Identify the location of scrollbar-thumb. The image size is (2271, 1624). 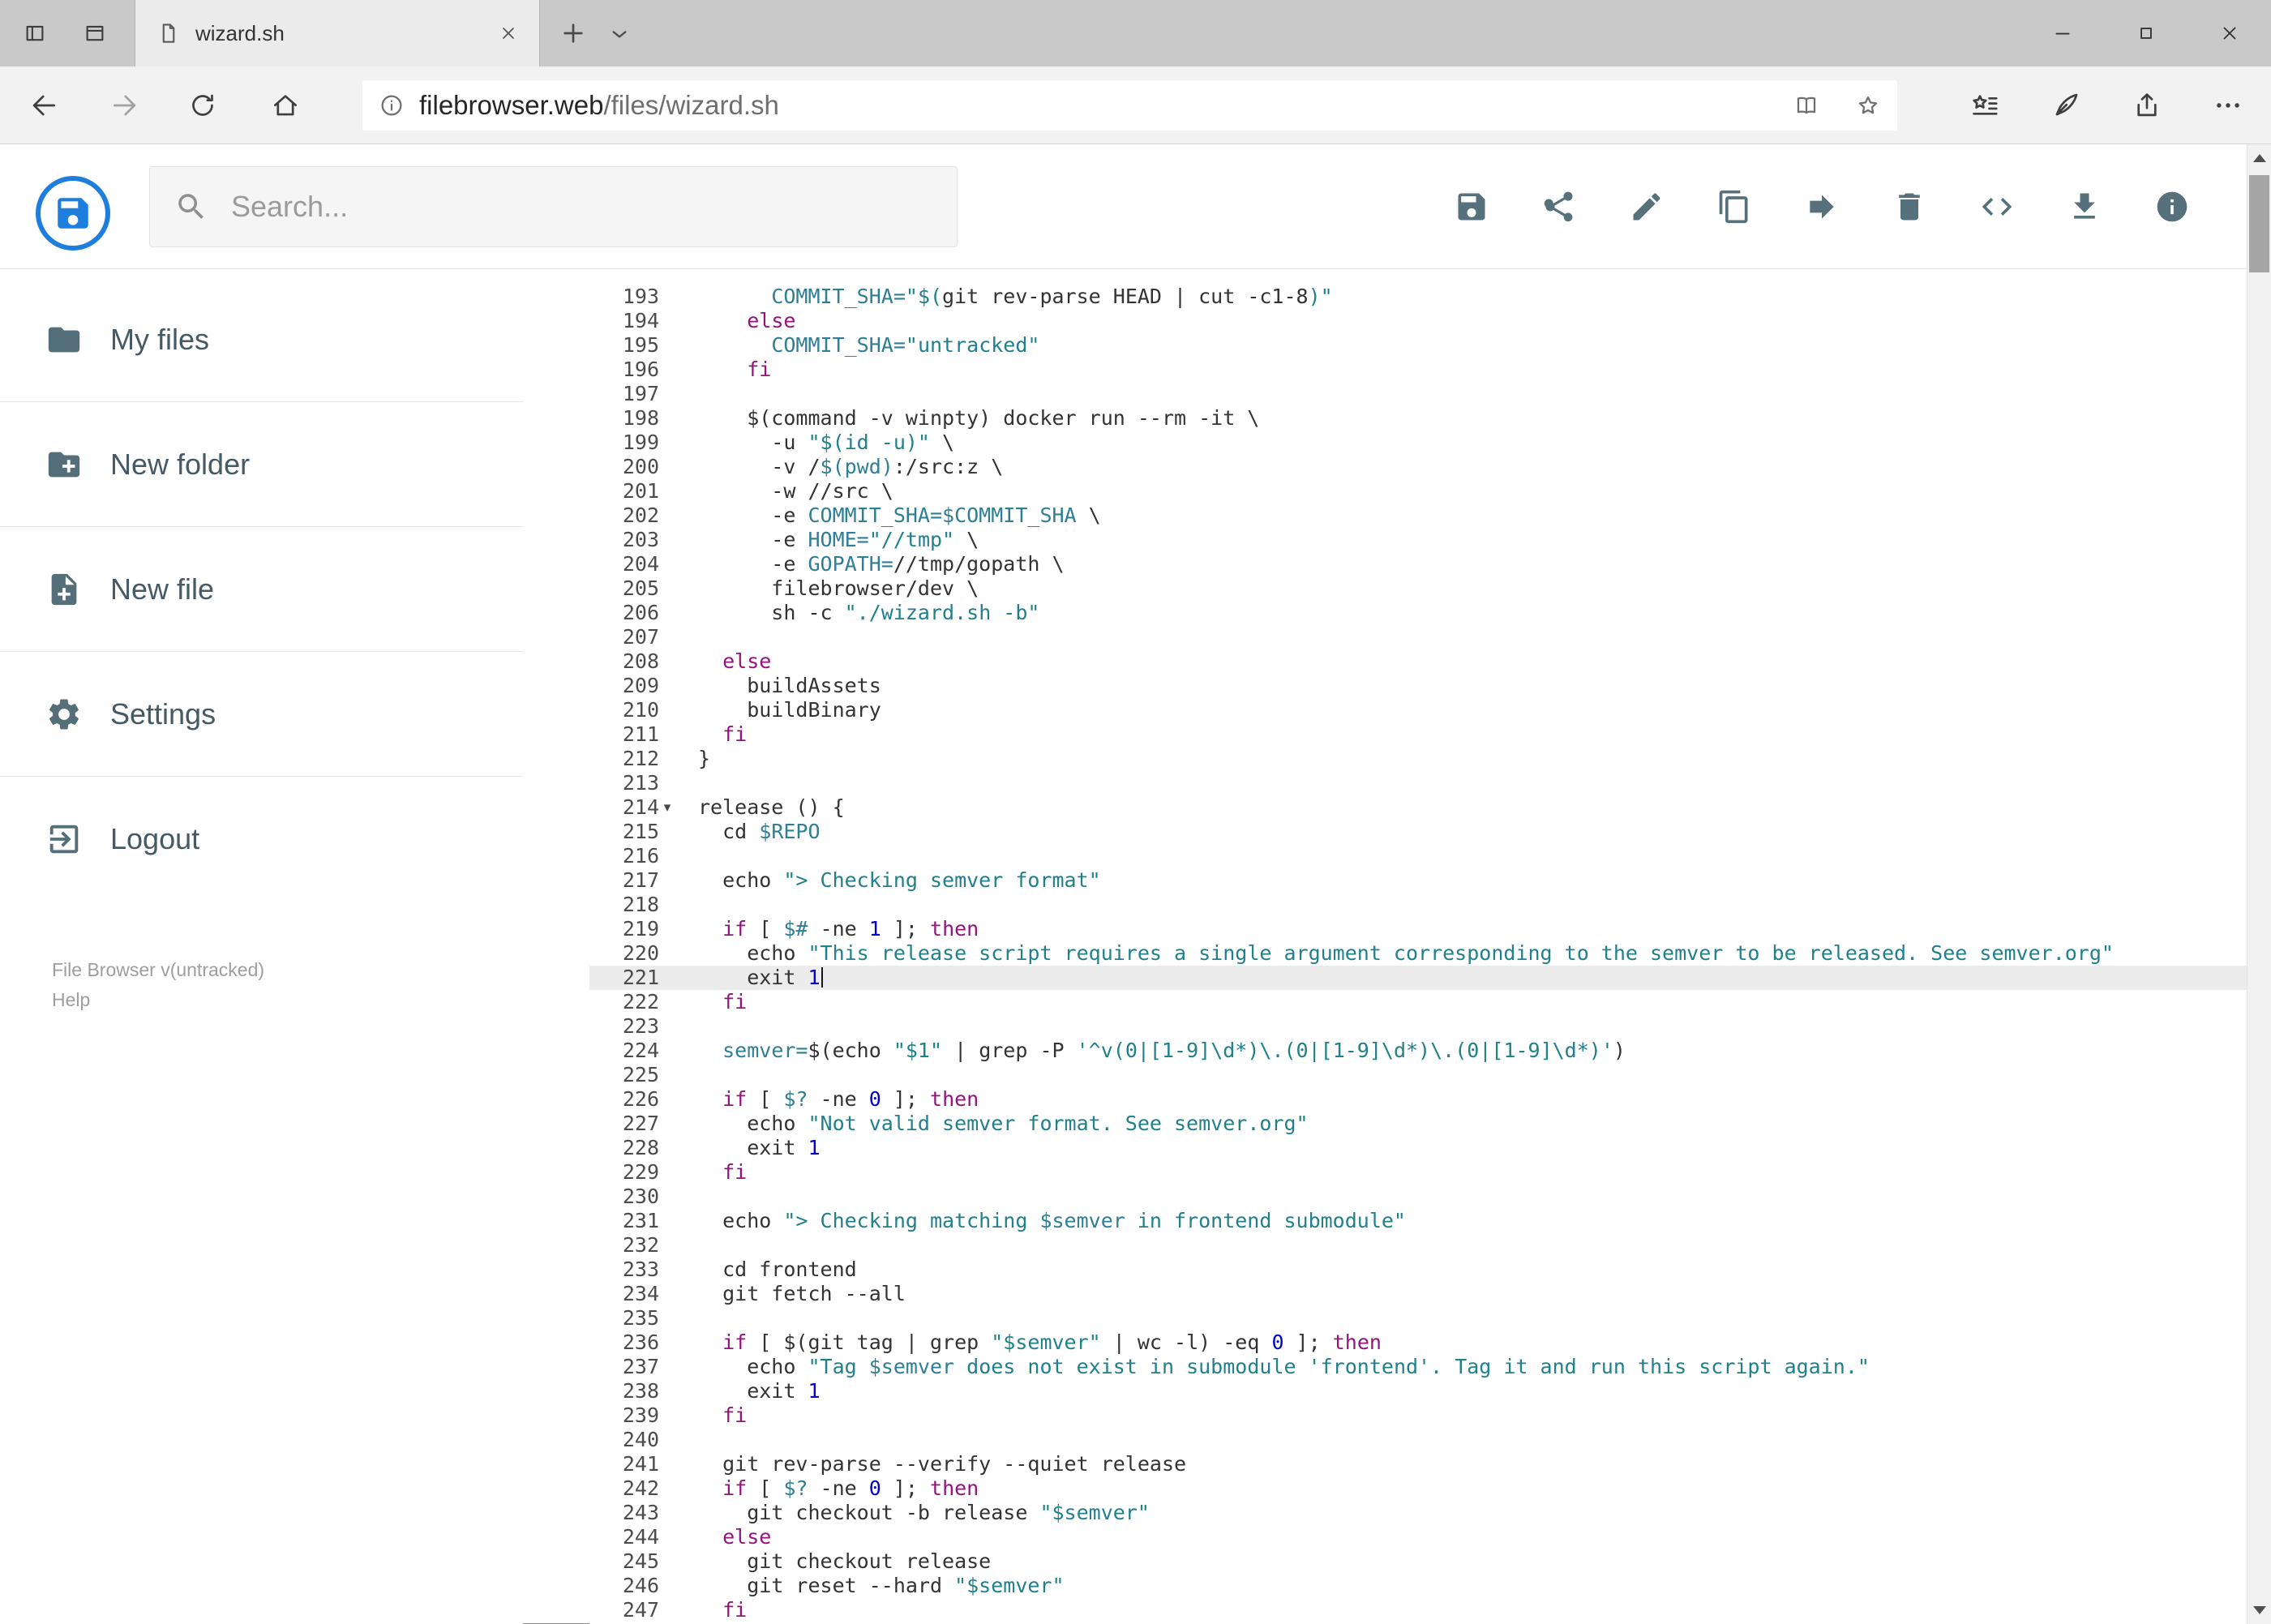
(2259, 224).